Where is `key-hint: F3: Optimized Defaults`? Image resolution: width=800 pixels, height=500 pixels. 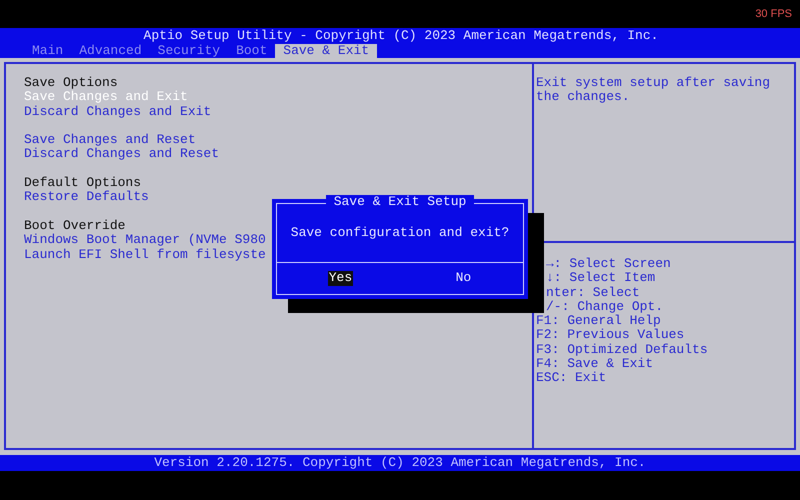
key-hint: F3: Optimized Defaults is located at coordinates (622, 350).